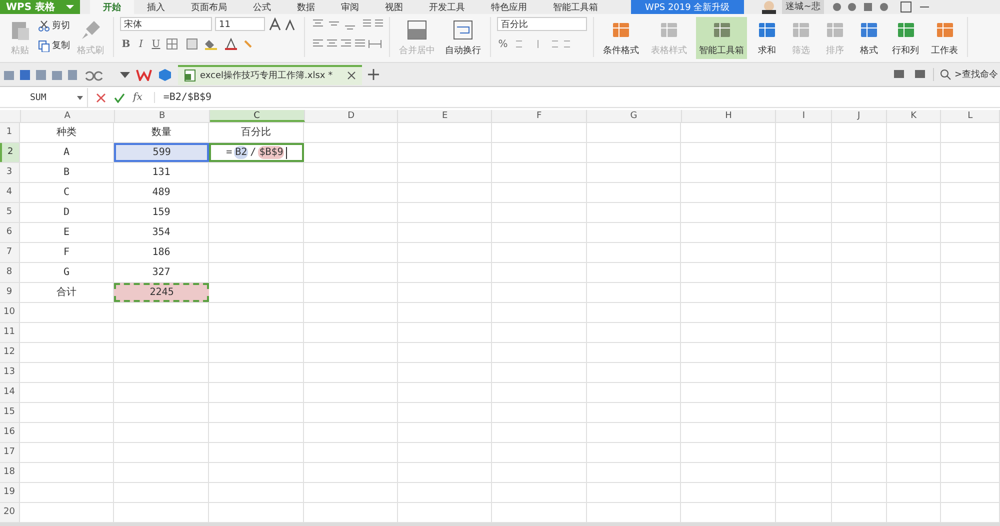 This screenshot has height=526, width=1000. What do you see at coordinates (256, 132) in the screenshot?
I see `table-cell: 百分比` at bounding box center [256, 132].